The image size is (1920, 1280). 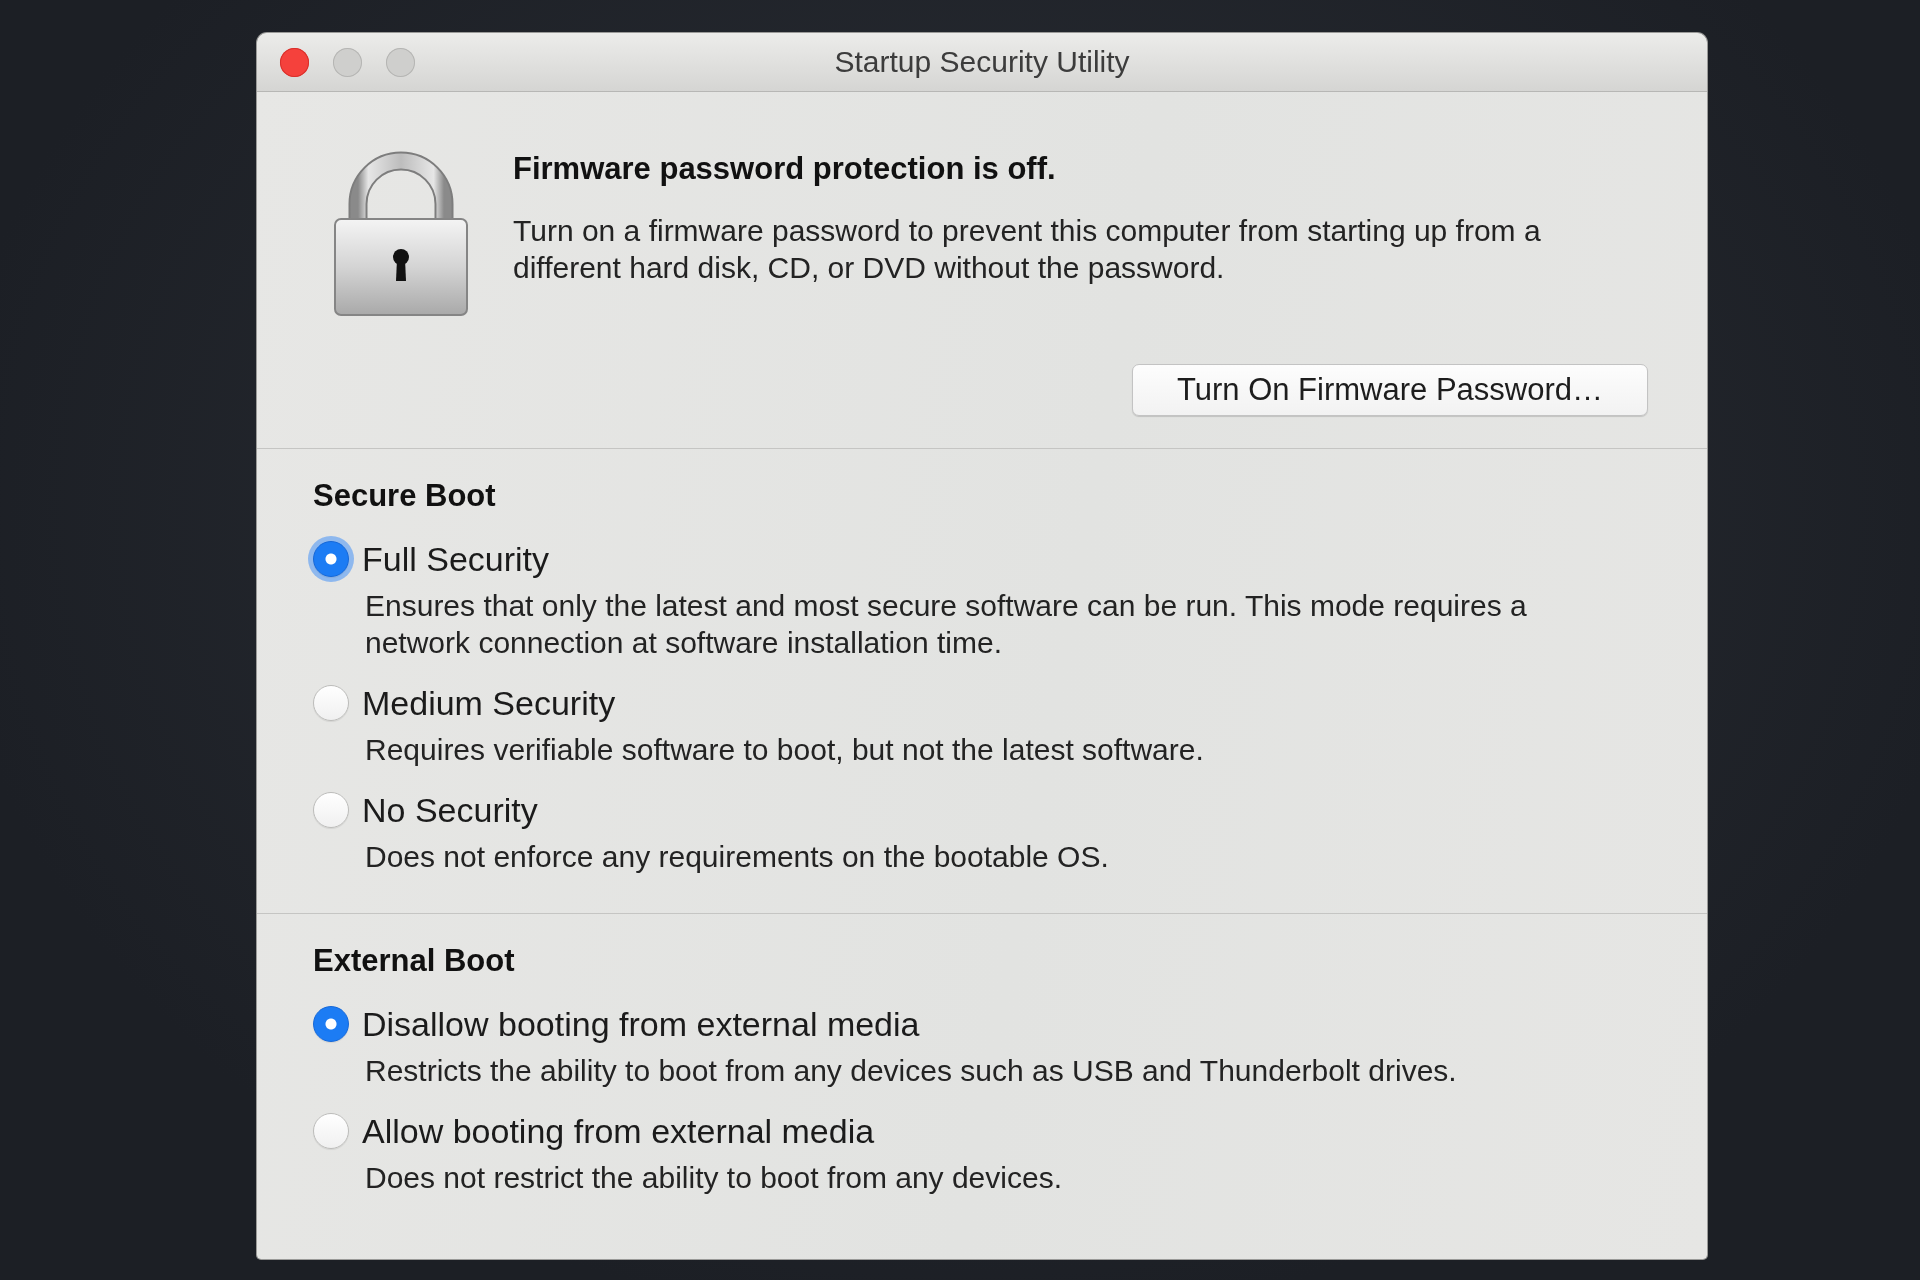 What do you see at coordinates (714, 1178) in the screenshot?
I see `option-description: Does not restrict the ability to boot from any devices.` at bounding box center [714, 1178].